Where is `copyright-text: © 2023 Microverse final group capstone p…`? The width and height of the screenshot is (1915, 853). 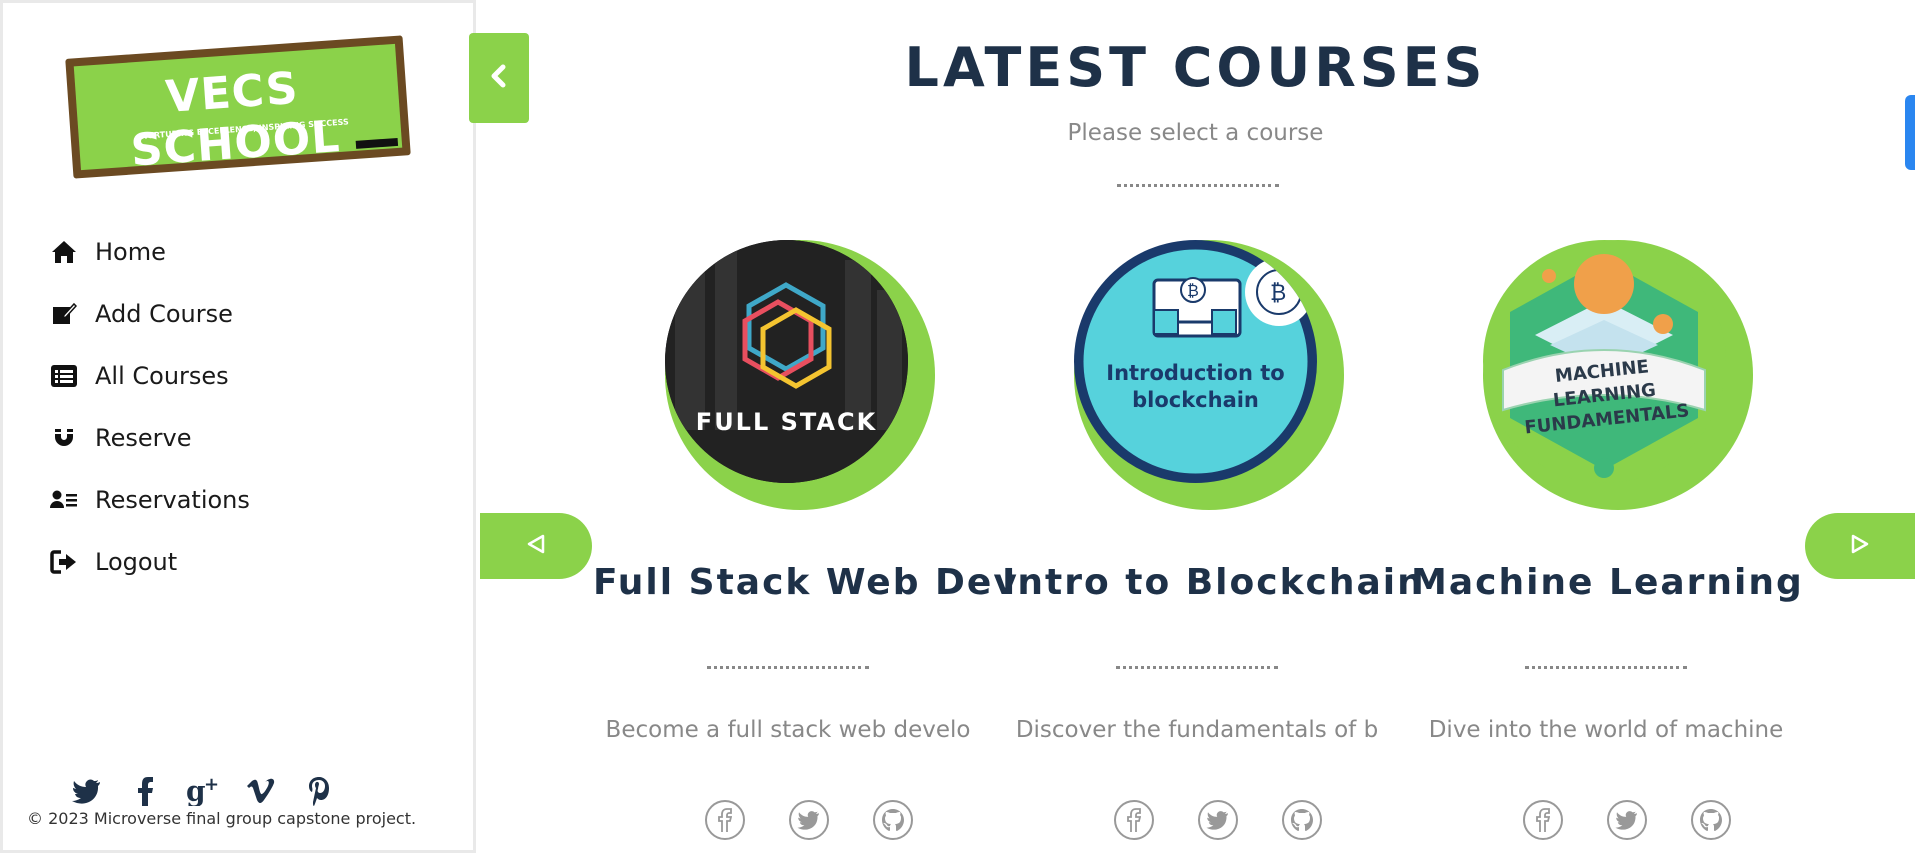
copyright-text: © 2023 Microverse final group capstone p… is located at coordinates (221, 818).